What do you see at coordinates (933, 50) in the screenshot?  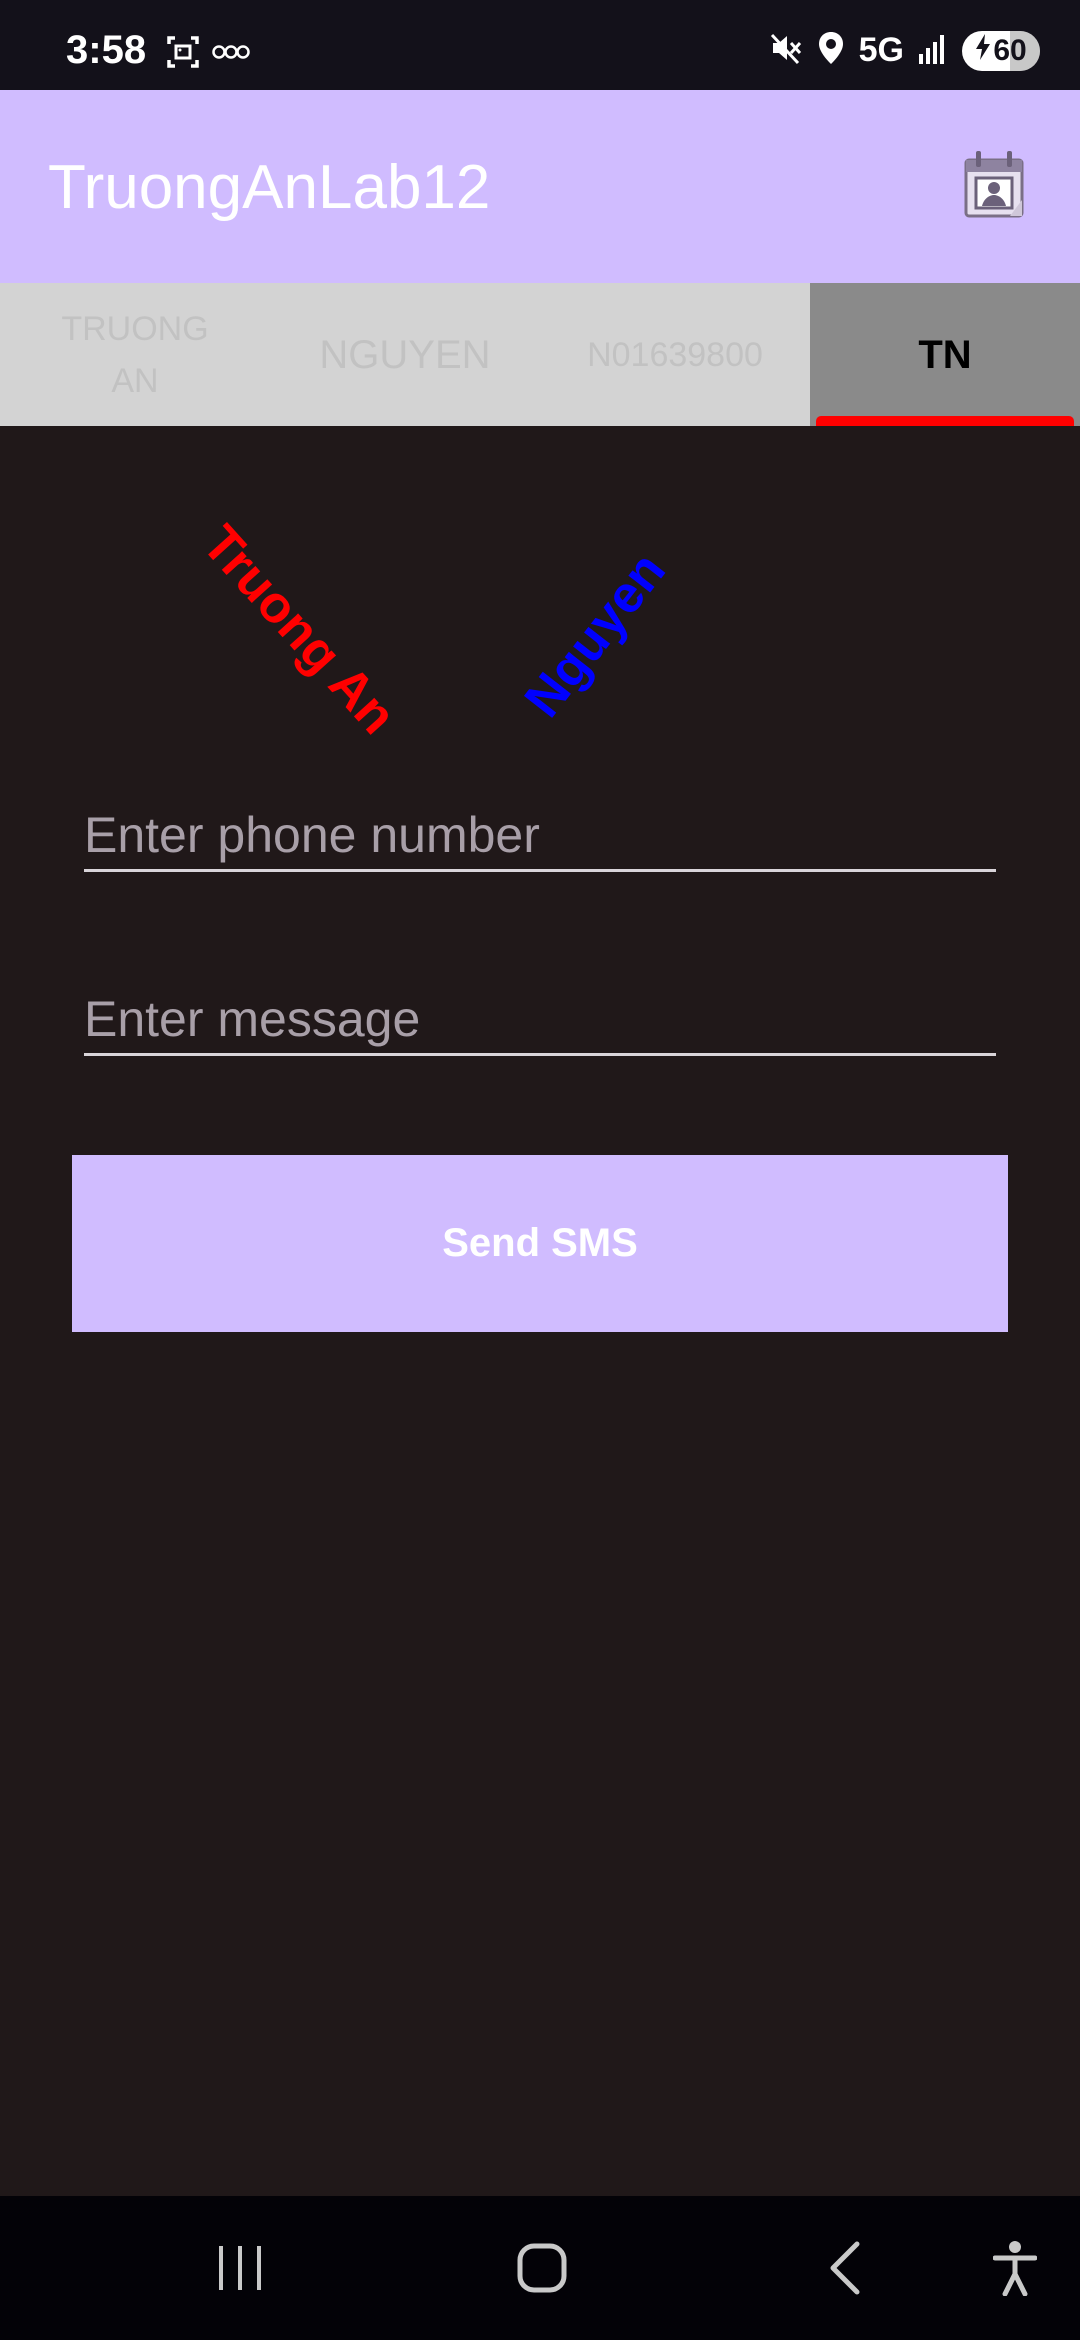 I see `signal-icon` at bounding box center [933, 50].